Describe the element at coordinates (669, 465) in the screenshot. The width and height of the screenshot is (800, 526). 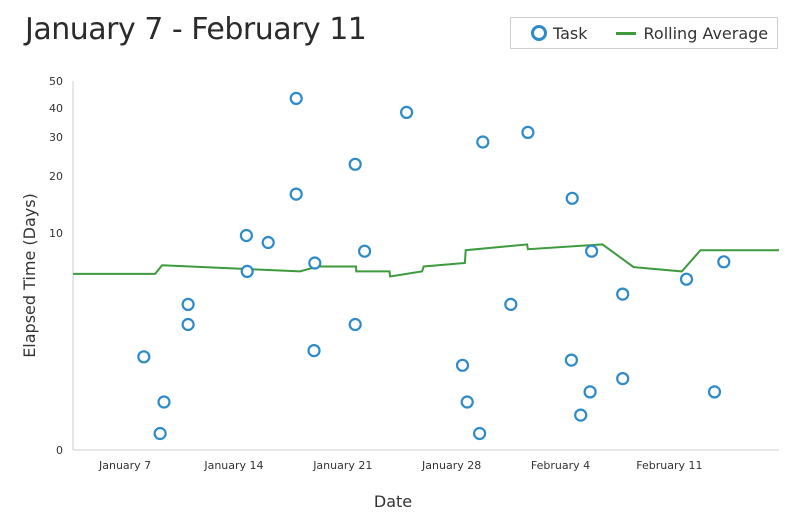
I see `x-tick-label: February 11` at that location.